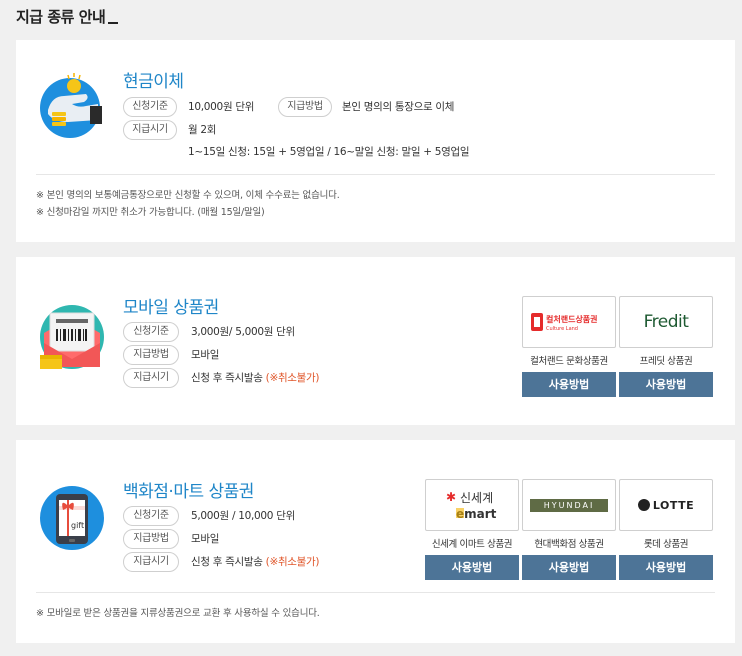 The image size is (742, 656). I want to click on cultureland-name: 컬처랜드 문화상품권, so click(569, 361).